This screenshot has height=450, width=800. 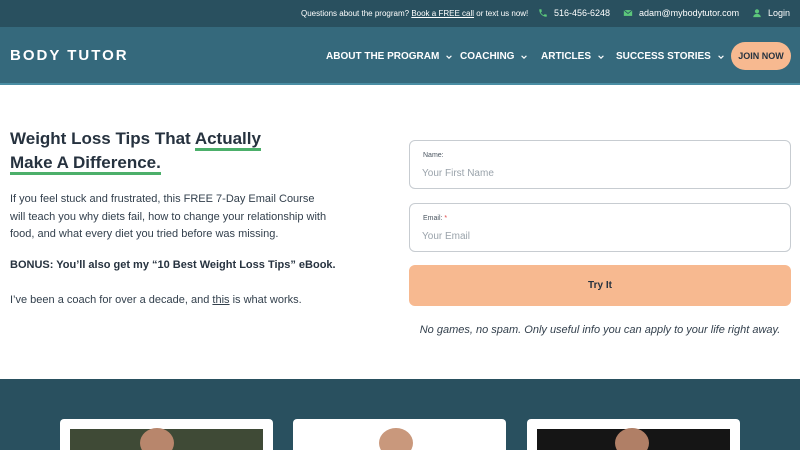 I want to click on try-it-button: Try It, so click(x=600, y=285).